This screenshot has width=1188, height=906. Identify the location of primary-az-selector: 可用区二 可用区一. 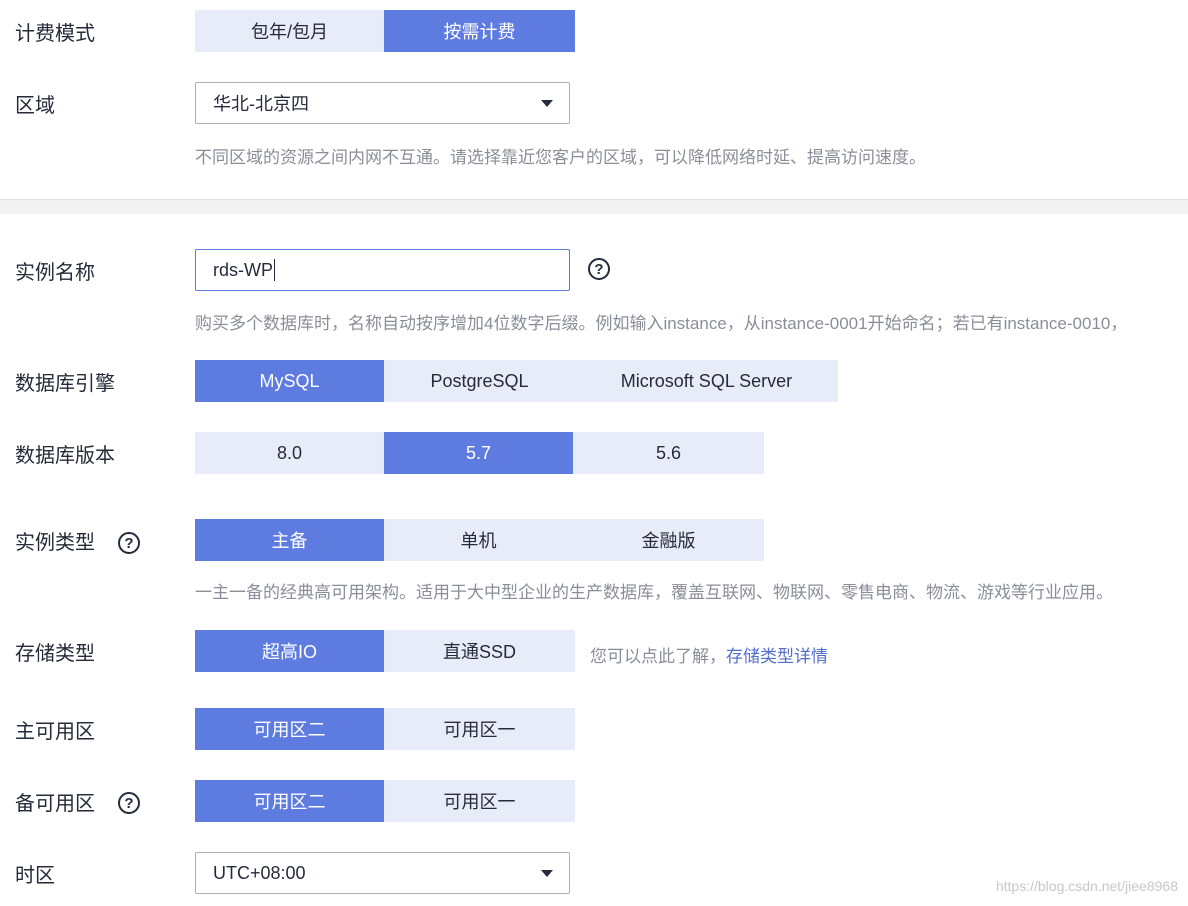
(385, 729).